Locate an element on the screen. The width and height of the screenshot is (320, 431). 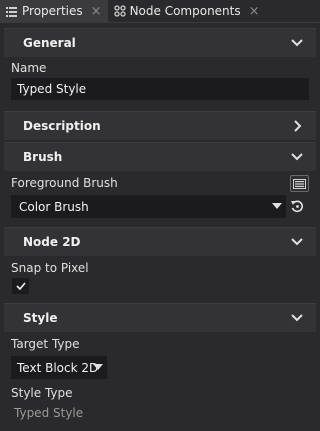
target-type-label: Target Type is located at coordinates (45, 344).